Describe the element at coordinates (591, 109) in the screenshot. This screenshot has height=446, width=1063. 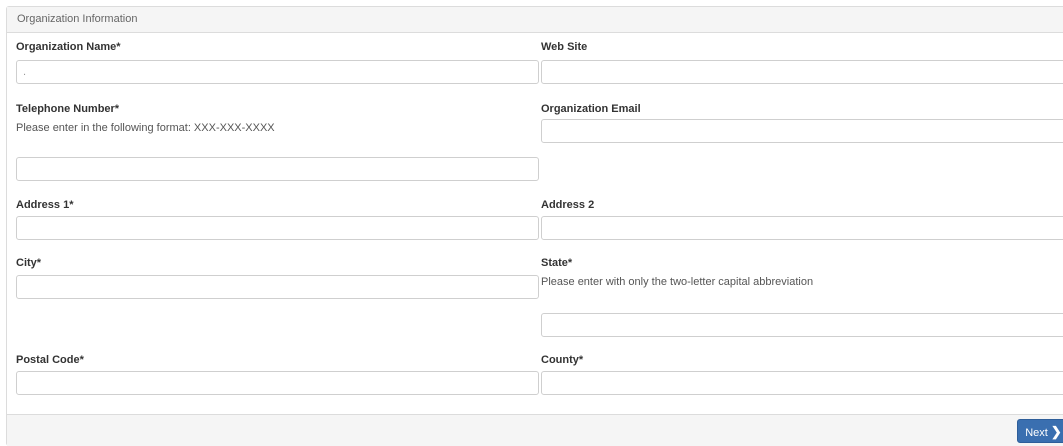
I see `org-email-label: Organization Email` at that location.